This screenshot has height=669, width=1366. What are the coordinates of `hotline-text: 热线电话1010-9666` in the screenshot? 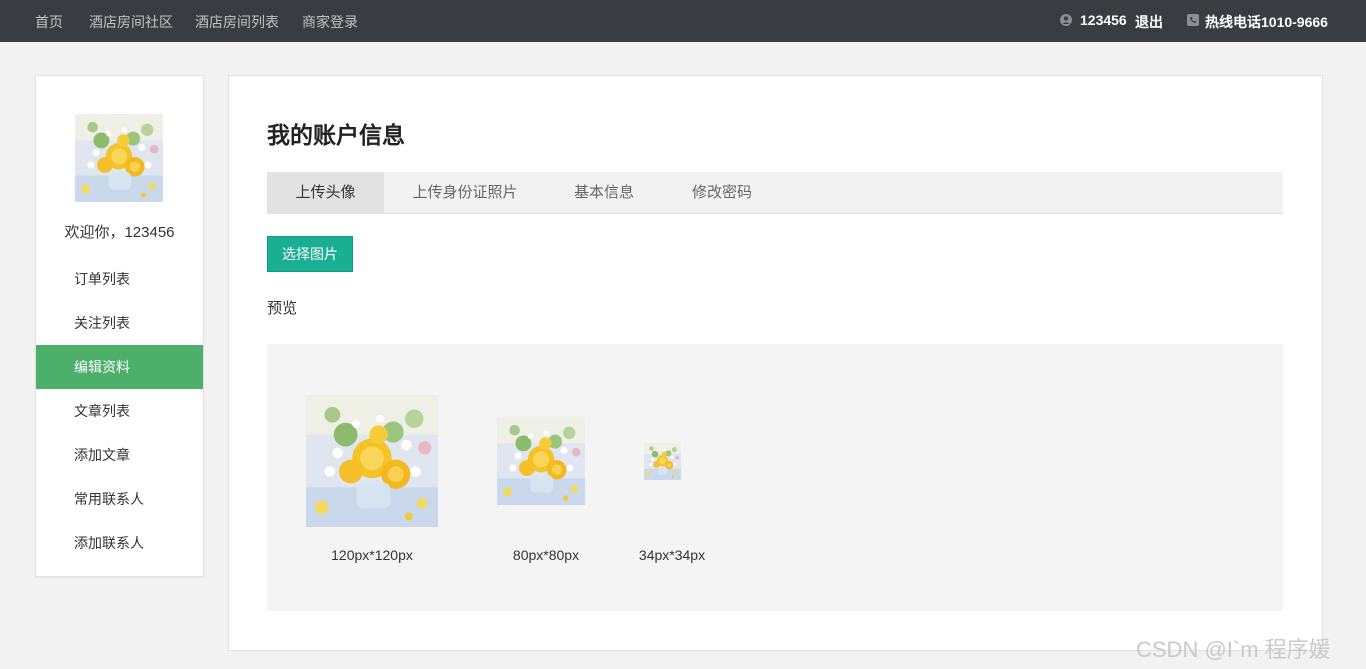 It's located at (1266, 22).